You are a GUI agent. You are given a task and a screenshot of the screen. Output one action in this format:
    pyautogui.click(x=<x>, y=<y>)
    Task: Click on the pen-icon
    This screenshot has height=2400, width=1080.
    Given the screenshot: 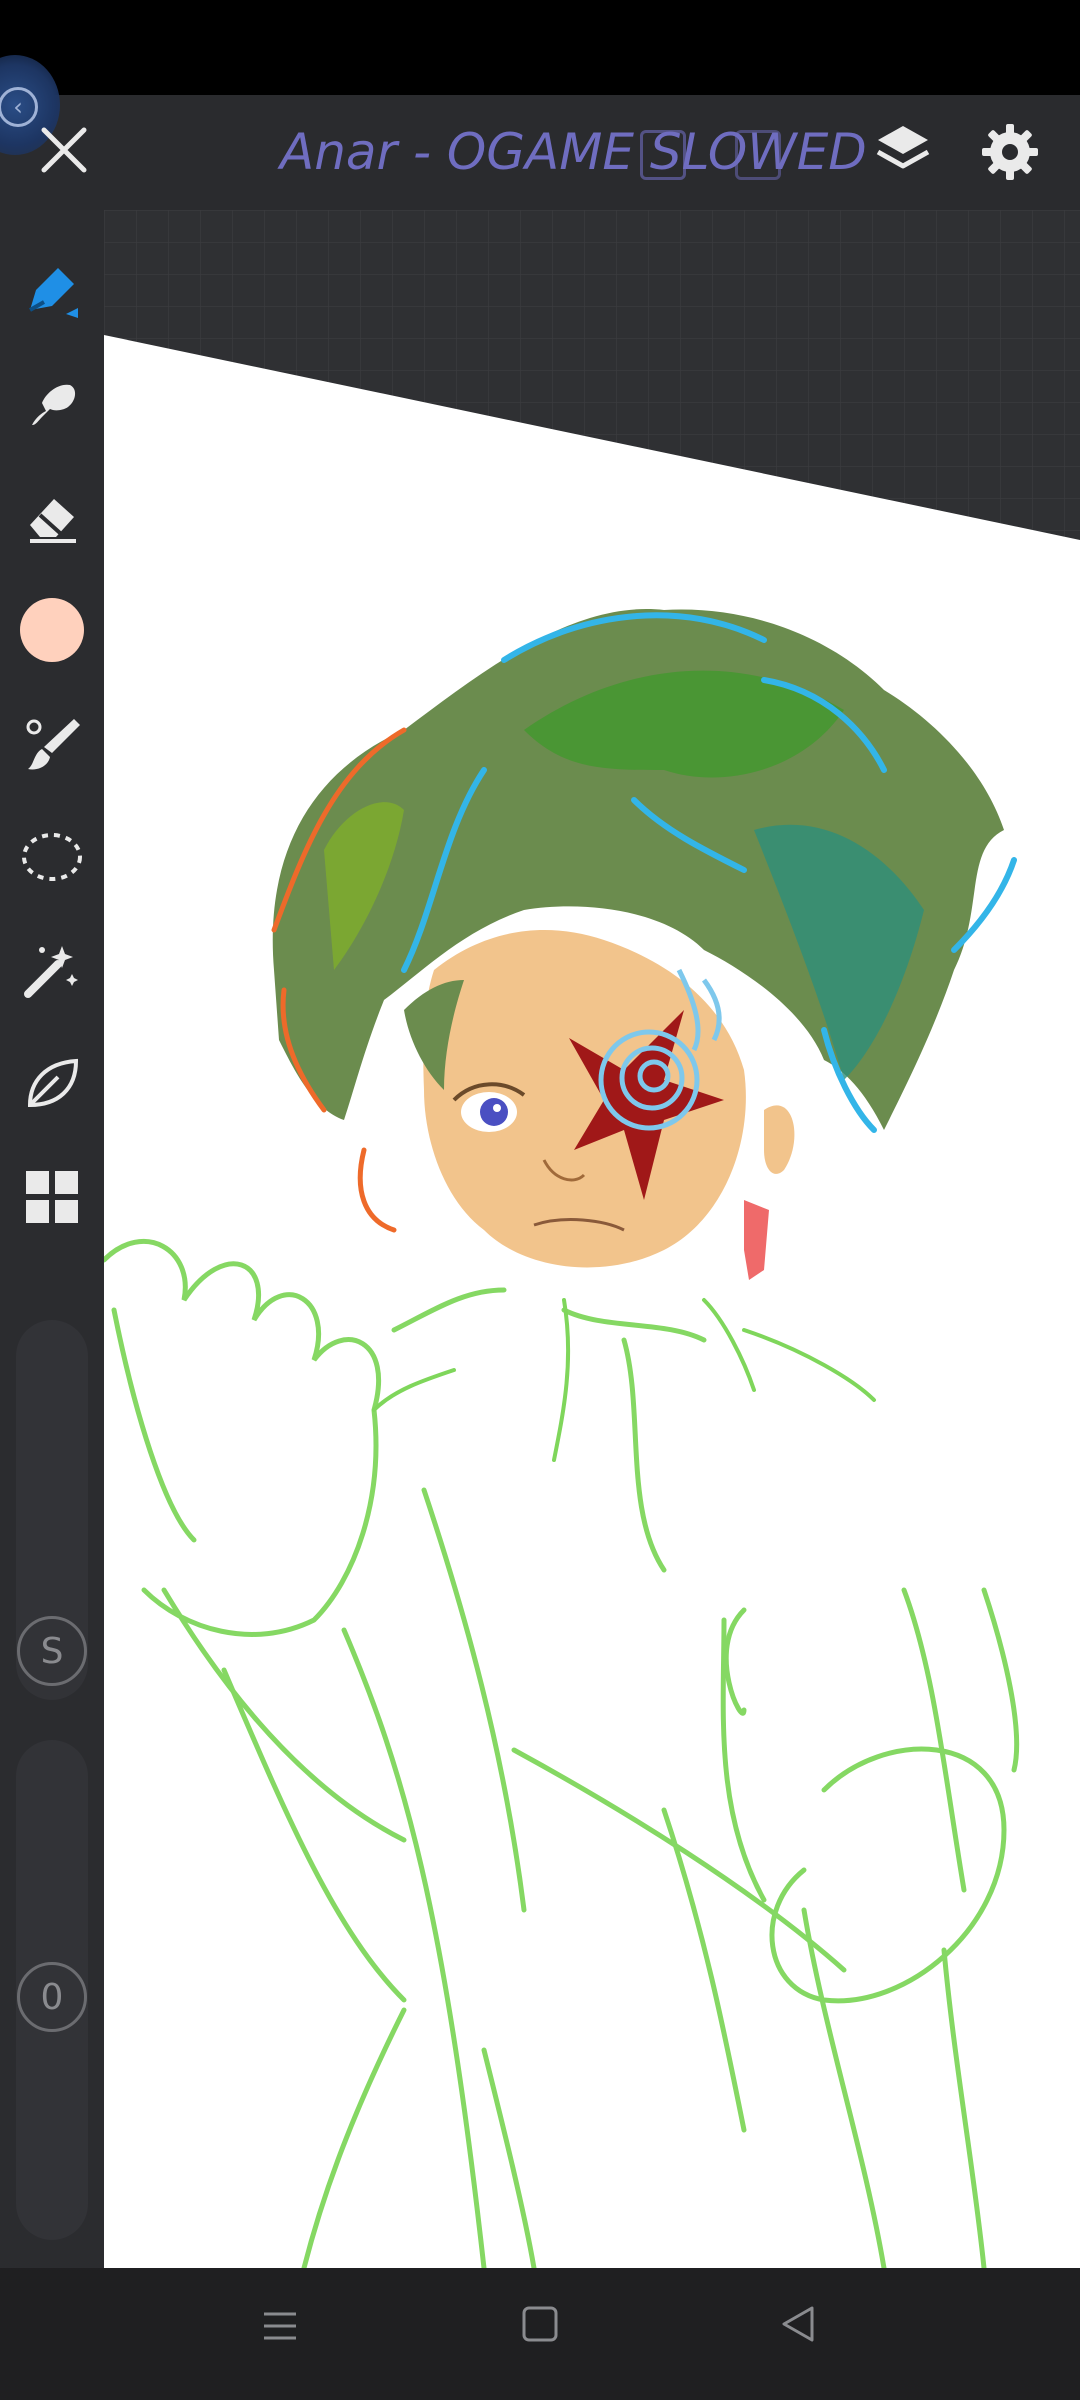 What is the action you would take?
    pyautogui.click(x=53, y=293)
    